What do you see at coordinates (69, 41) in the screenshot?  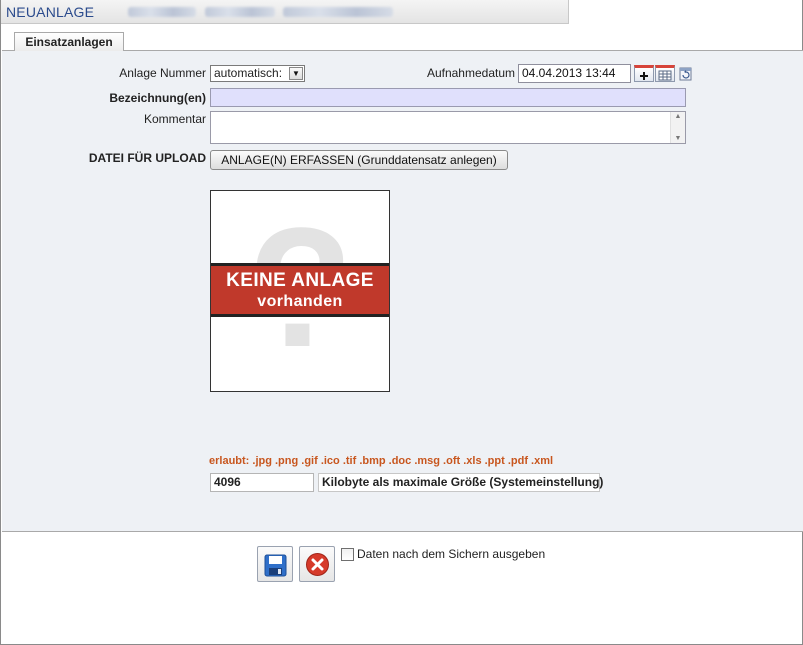 I see `tab-einsatzanlagen: Einsatzanlagen` at bounding box center [69, 41].